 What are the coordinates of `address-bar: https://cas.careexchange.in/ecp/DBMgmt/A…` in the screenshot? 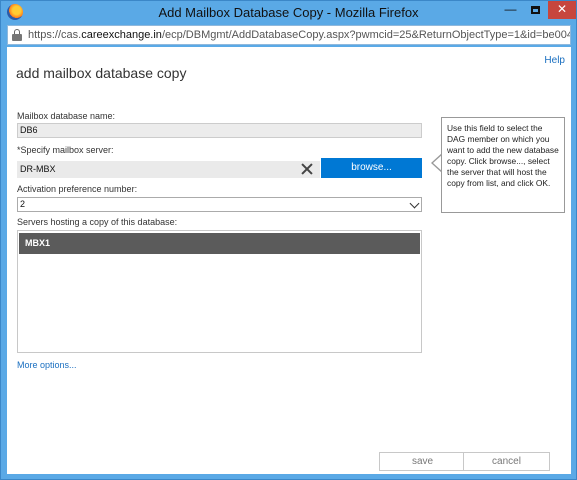 It's located at (289, 35).